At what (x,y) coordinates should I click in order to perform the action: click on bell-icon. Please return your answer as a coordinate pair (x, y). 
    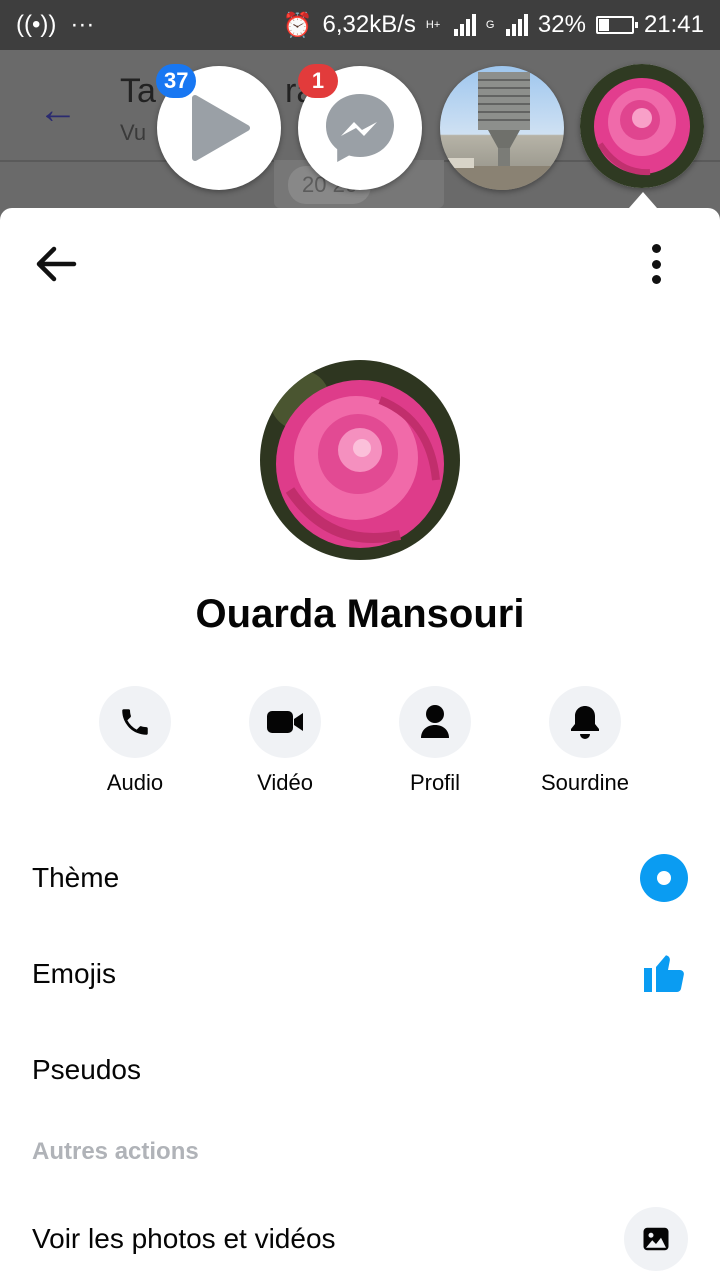
    Looking at the image, I should click on (585, 722).